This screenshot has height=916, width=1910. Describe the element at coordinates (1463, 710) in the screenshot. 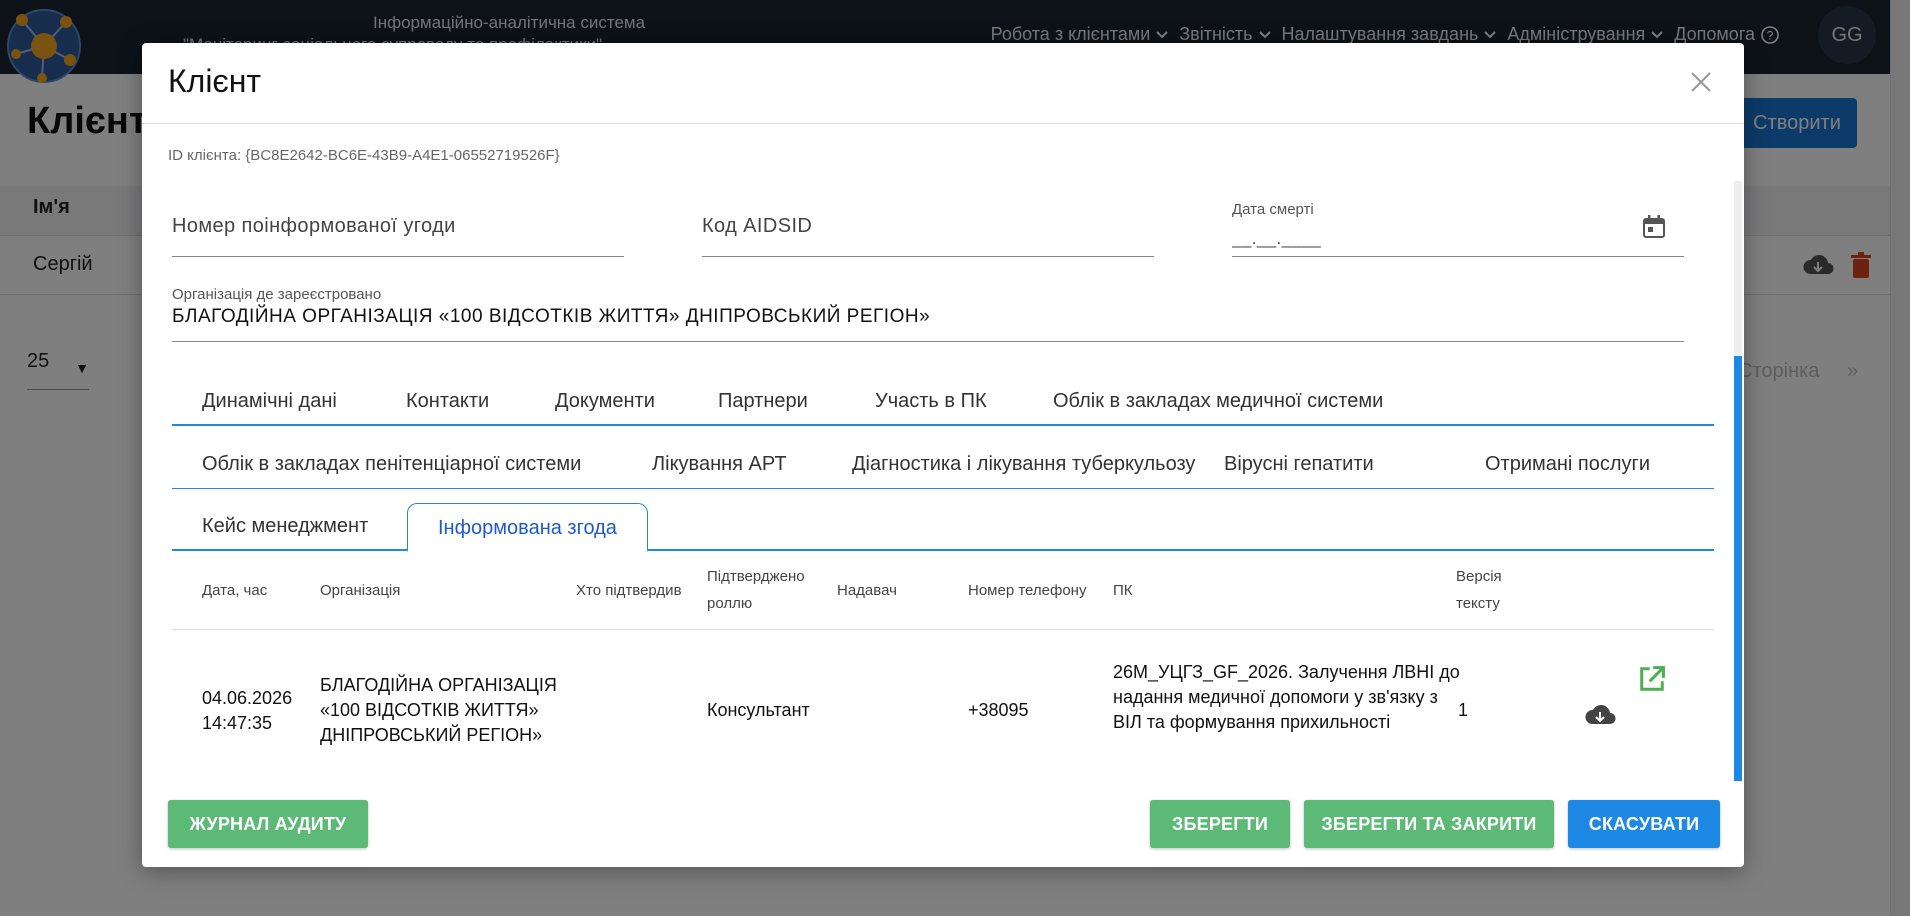

I see `cell-text-version: 1` at that location.